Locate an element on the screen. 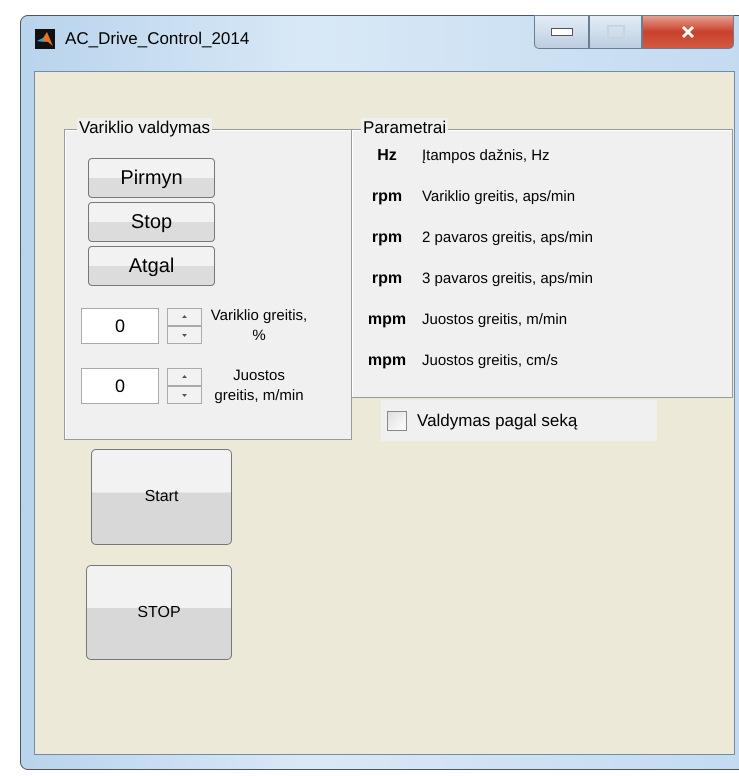  close-icon is located at coordinates (688, 32).